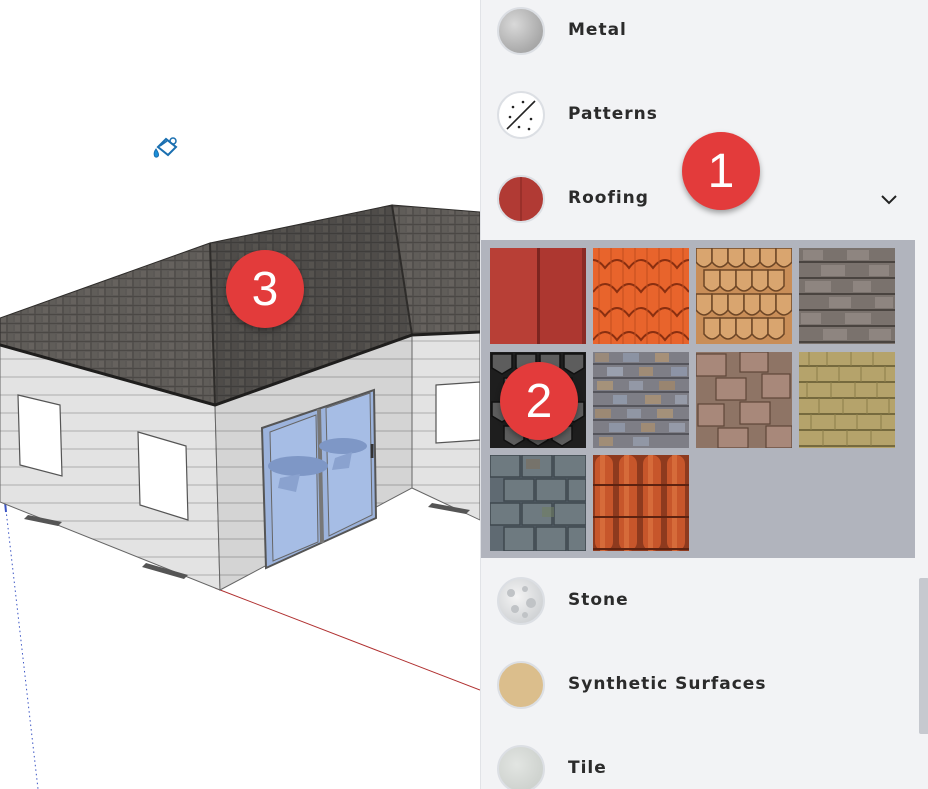 The width and height of the screenshot is (928, 789). I want to click on chevron-down-icon, so click(889, 199).